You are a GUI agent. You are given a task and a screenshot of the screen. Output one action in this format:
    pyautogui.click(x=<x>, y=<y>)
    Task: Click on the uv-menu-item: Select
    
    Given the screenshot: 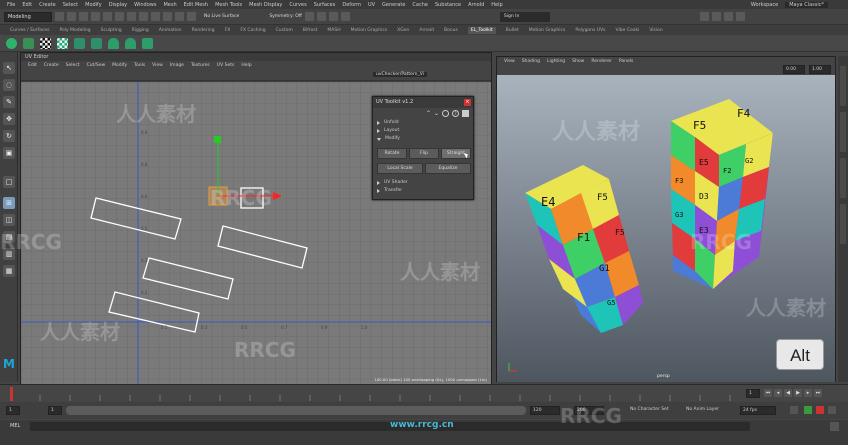 What is the action you would take?
    pyautogui.click(x=73, y=65)
    